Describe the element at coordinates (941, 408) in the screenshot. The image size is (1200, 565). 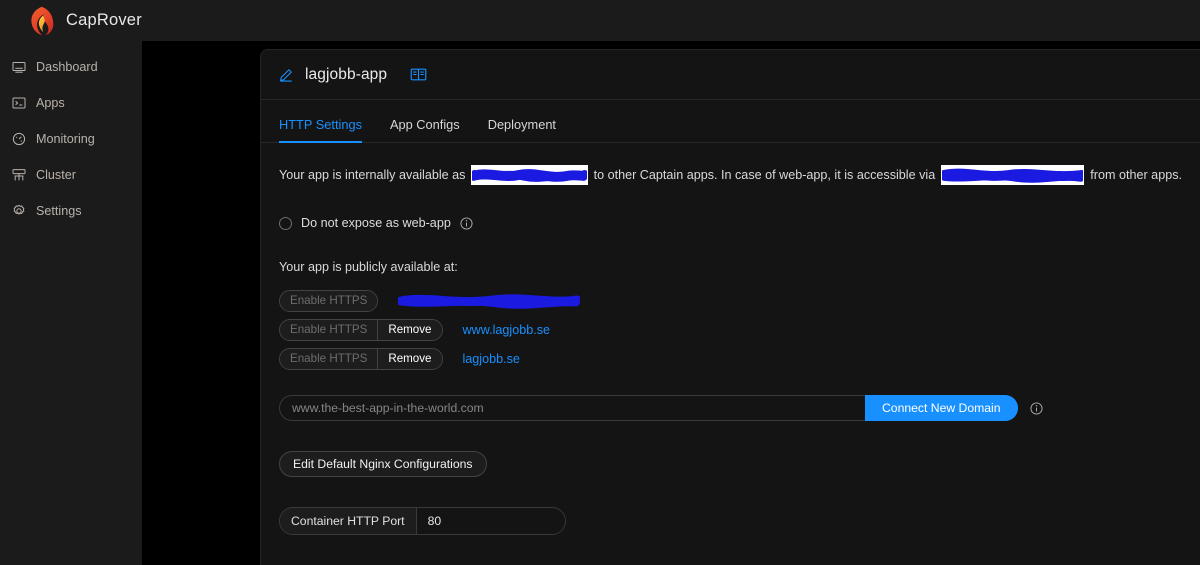
I see `connect-new-domain-button: Connect New Domain` at that location.